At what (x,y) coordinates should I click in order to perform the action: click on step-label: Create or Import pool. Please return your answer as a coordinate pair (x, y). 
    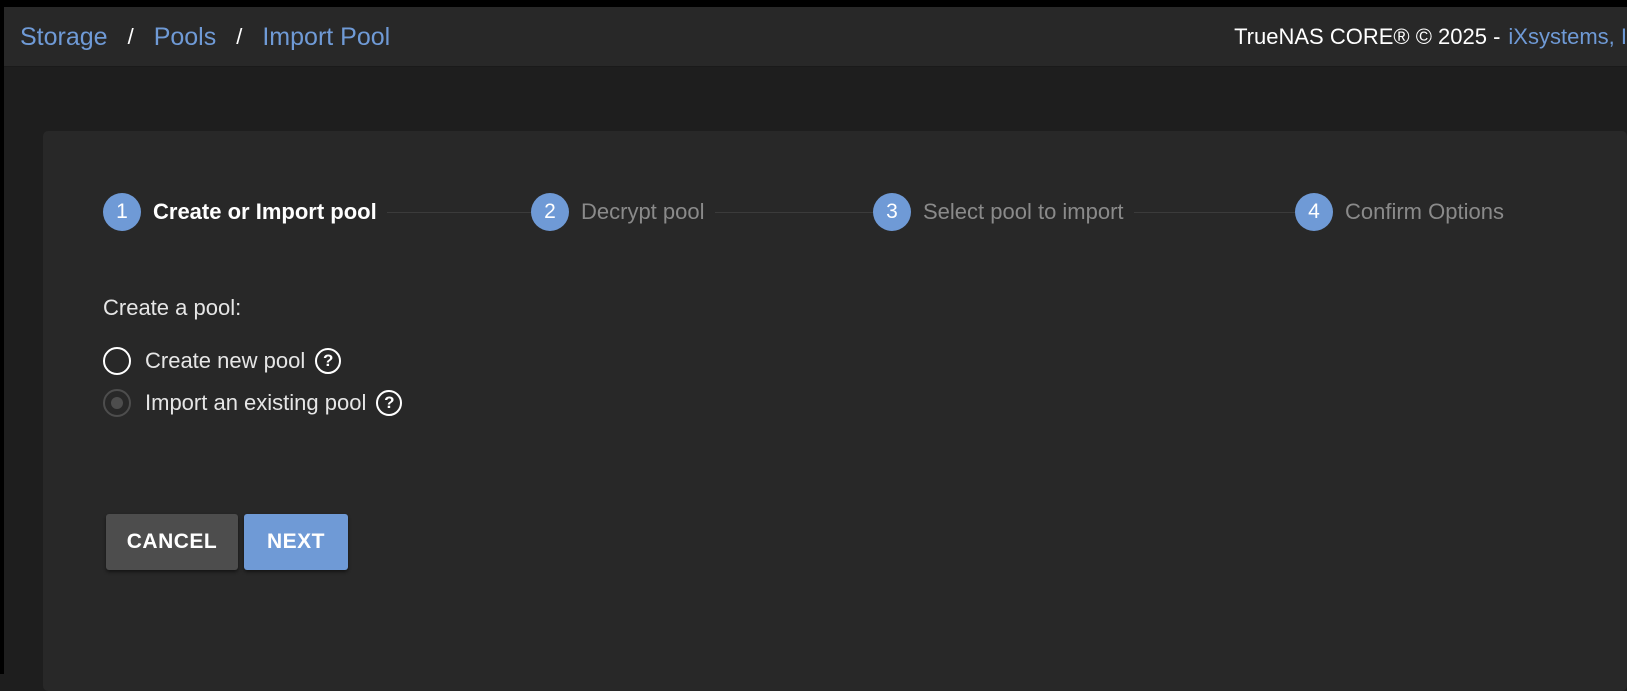
    Looking at the image, I should click on (265, 211).